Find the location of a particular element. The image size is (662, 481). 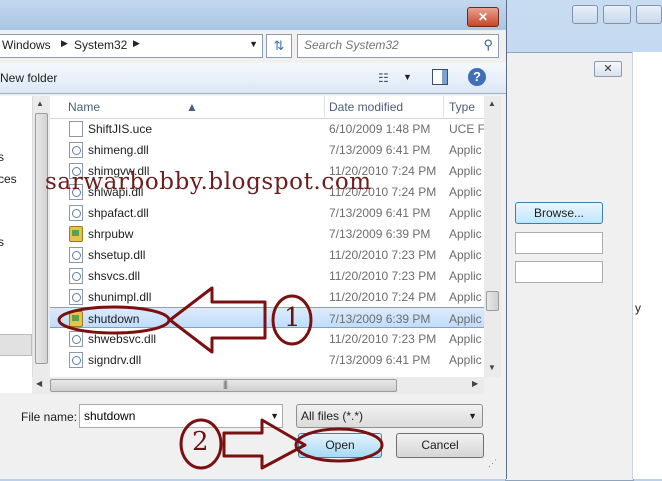

file-row: shsvcs.dll 11/20/2010 7:23 PM Applic is located at coordinates (267, 275).